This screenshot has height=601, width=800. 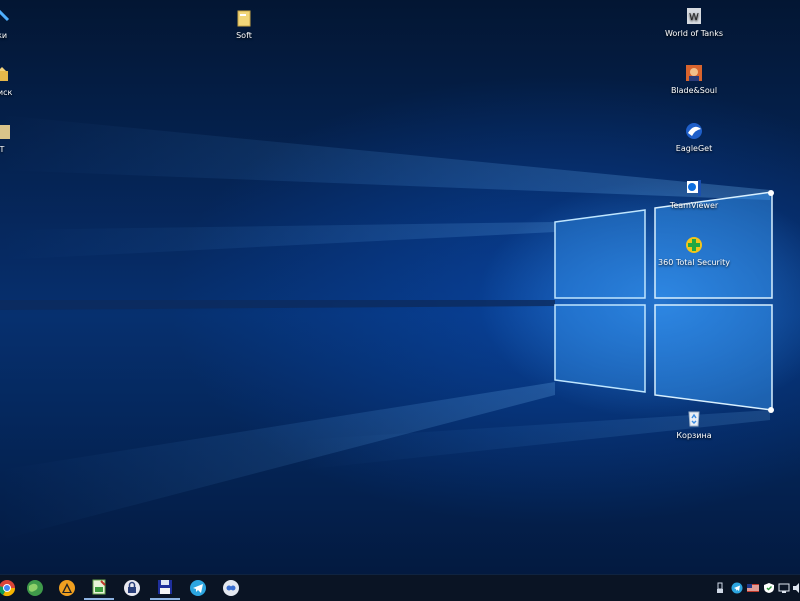 What do you see at coordinates (737, 588) in the screenshot?
I see `tray-telegram-icon` at bounding box center [737, 588].